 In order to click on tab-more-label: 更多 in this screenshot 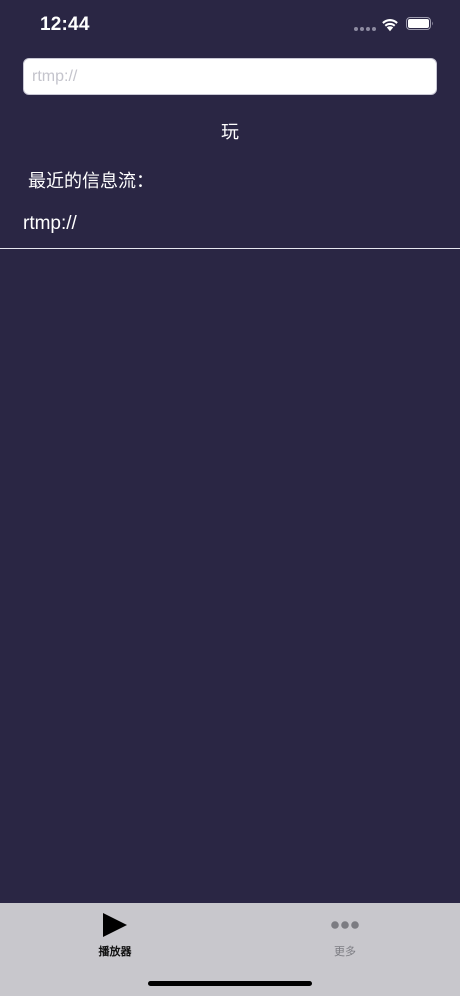, I will do `click(345, 951)`.